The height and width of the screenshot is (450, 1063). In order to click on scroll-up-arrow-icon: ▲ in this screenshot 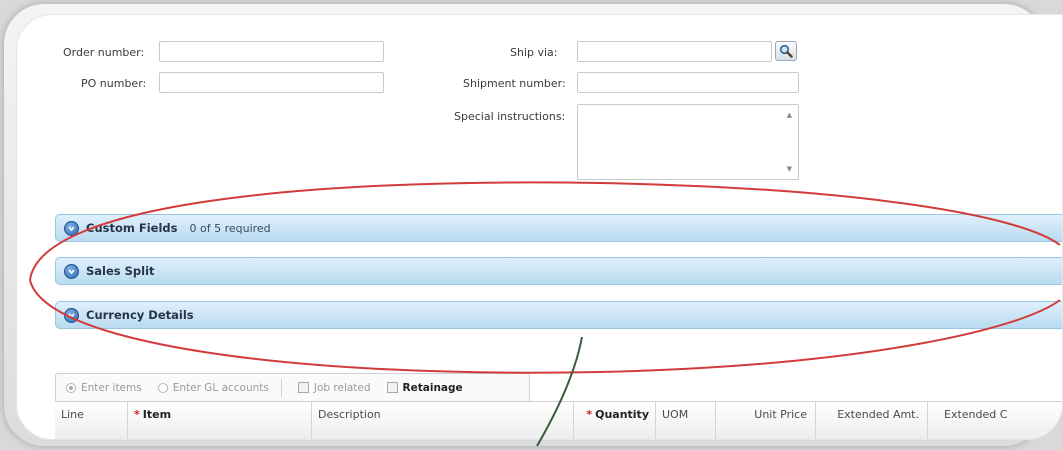, I will do `click(789, 115)`.